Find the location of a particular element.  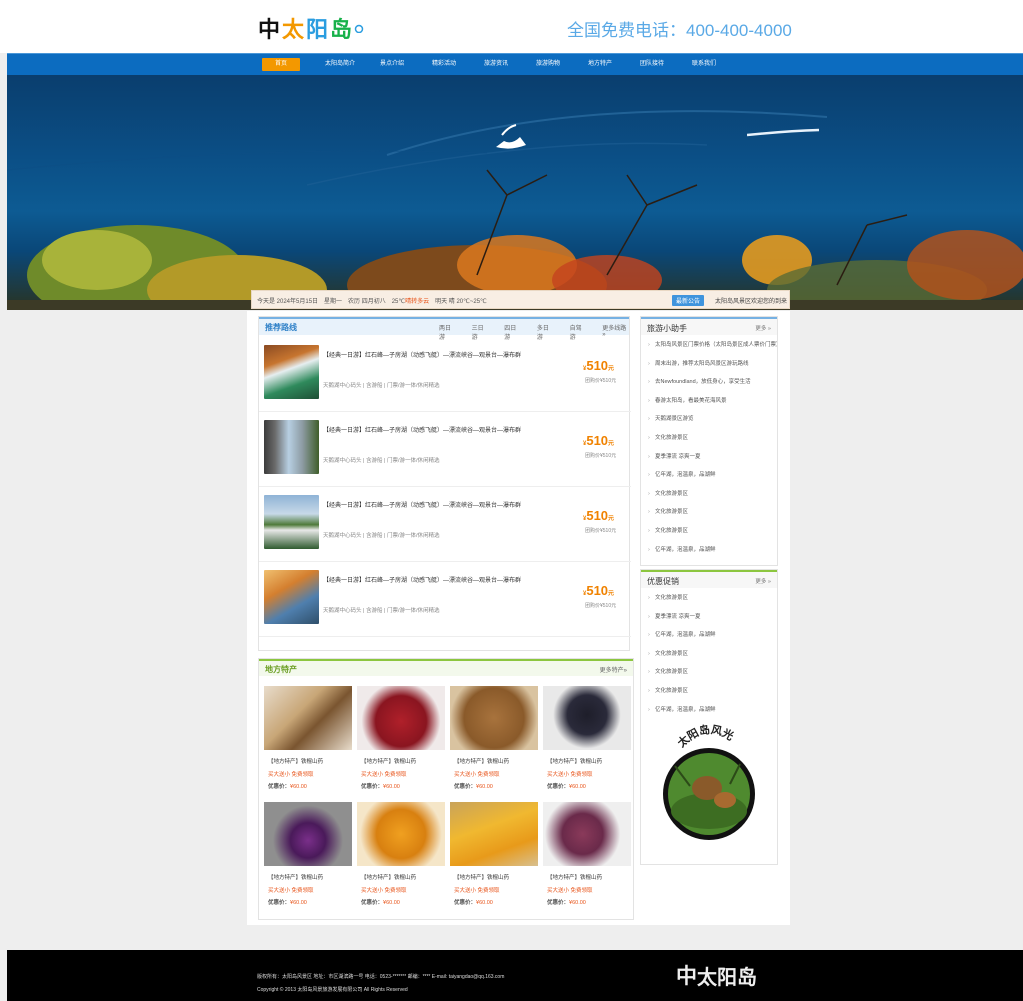

nav-item: 团队接待 is located at coordinates (652, 64).